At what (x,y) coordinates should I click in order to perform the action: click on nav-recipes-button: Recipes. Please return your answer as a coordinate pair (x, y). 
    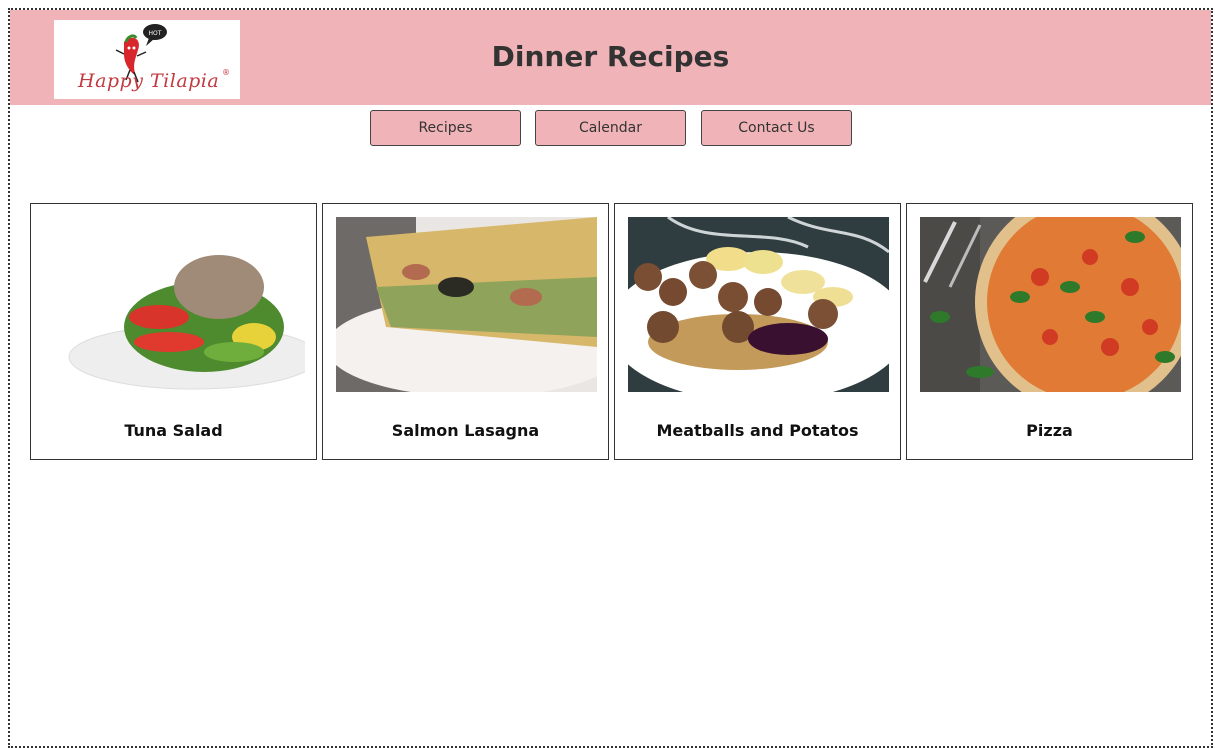
    Looking at the image, I should click on (445, 128).